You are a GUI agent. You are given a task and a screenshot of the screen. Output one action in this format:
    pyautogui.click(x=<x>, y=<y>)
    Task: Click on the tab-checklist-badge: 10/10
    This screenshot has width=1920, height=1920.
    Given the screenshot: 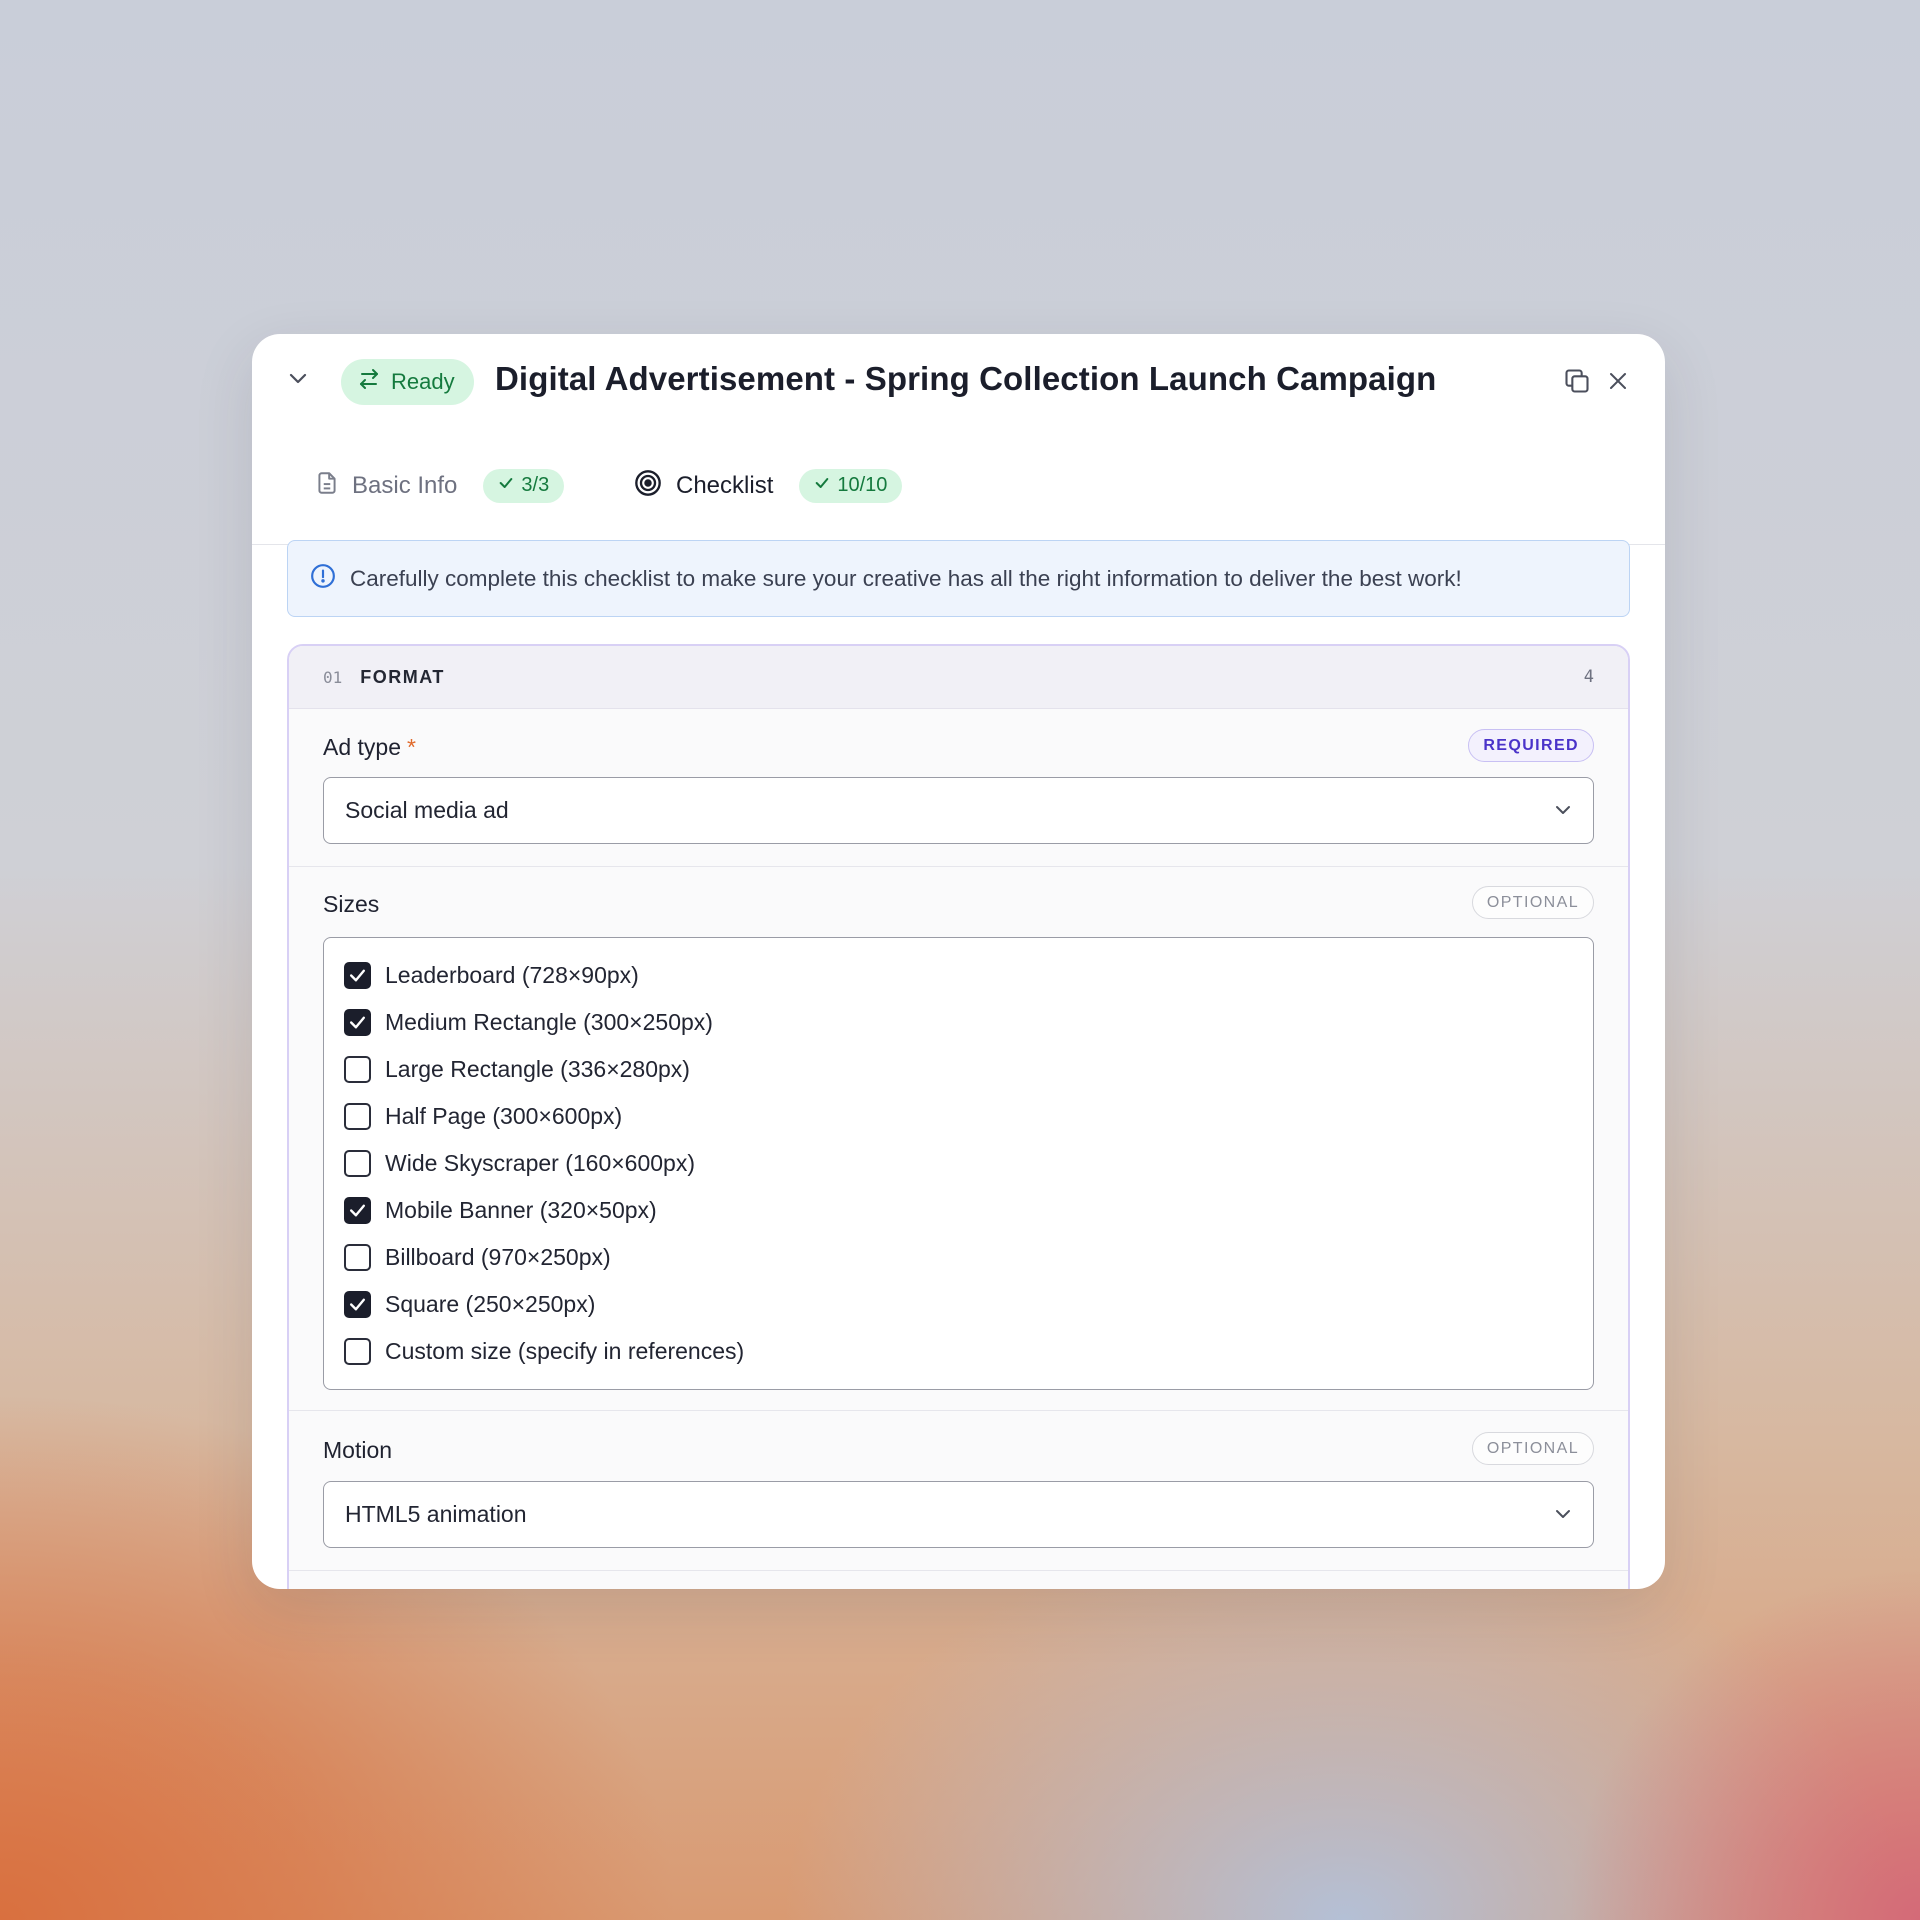 What is the action you would take?
    pyautogui.click(x=851, y=485)
    